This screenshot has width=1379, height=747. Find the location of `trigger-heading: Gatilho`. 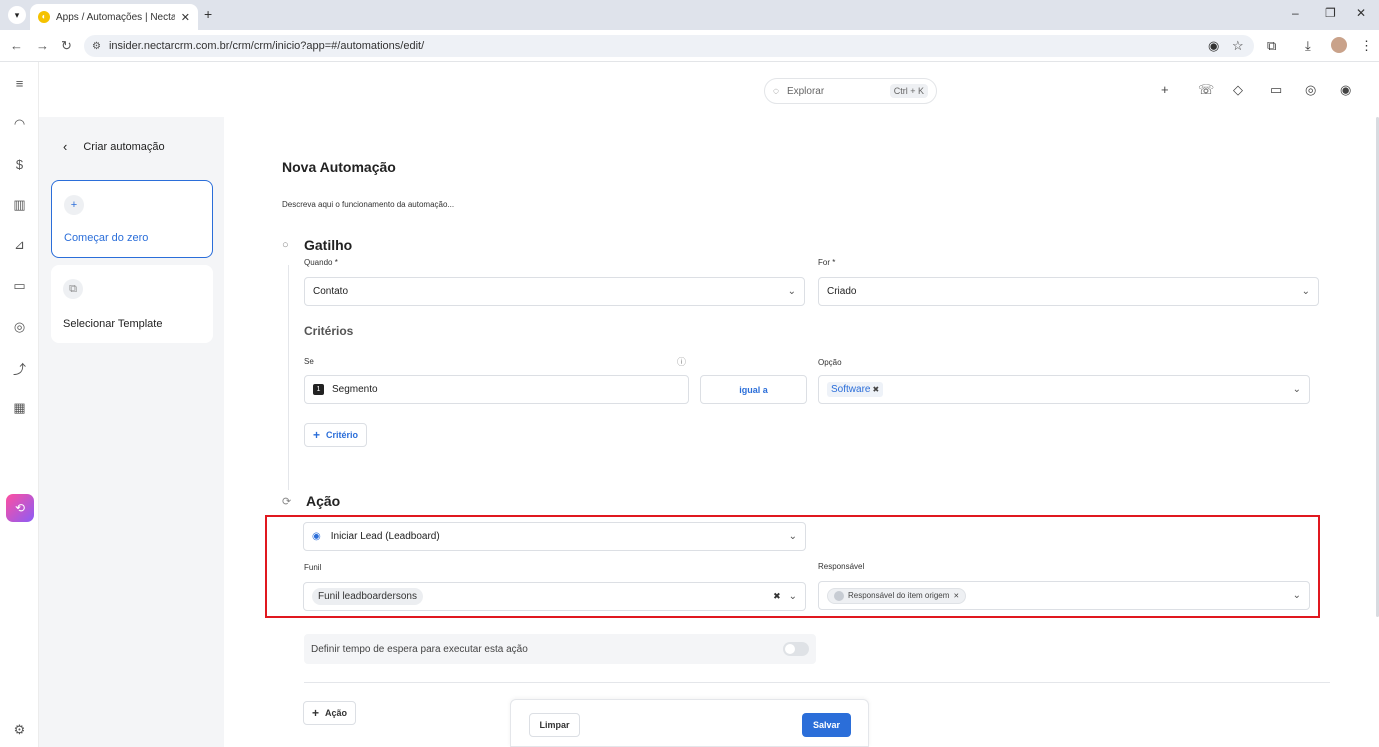

trigger-heading: Gatilho is located at coordinates (328, 245).